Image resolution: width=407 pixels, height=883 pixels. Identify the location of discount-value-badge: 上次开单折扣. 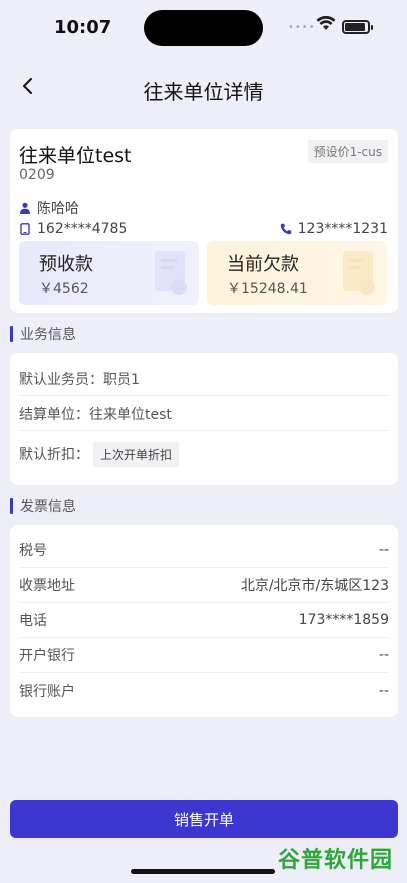
(136, 454).